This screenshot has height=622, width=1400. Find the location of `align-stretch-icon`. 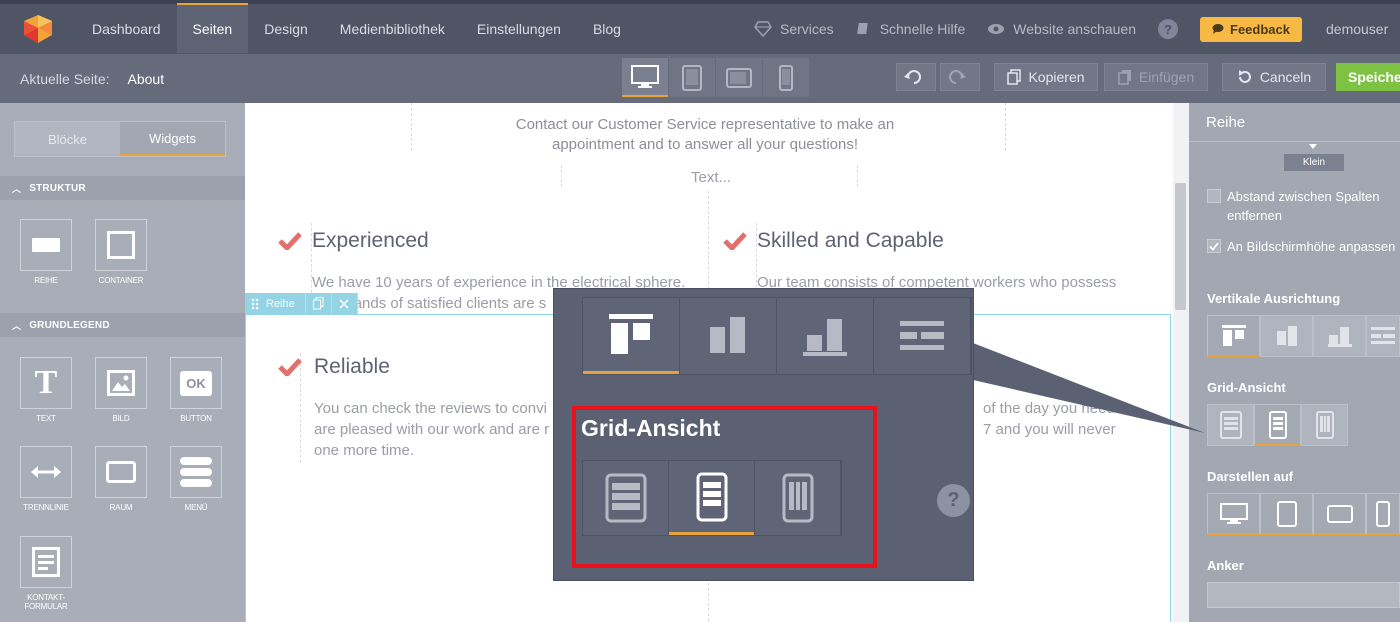

align-stretch-icon is located at coordinates (727, 335).